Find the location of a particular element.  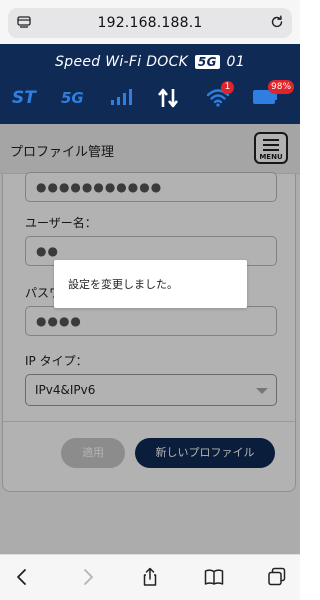

brand-5g-badge: 5G is located at coordinates (207, 62).